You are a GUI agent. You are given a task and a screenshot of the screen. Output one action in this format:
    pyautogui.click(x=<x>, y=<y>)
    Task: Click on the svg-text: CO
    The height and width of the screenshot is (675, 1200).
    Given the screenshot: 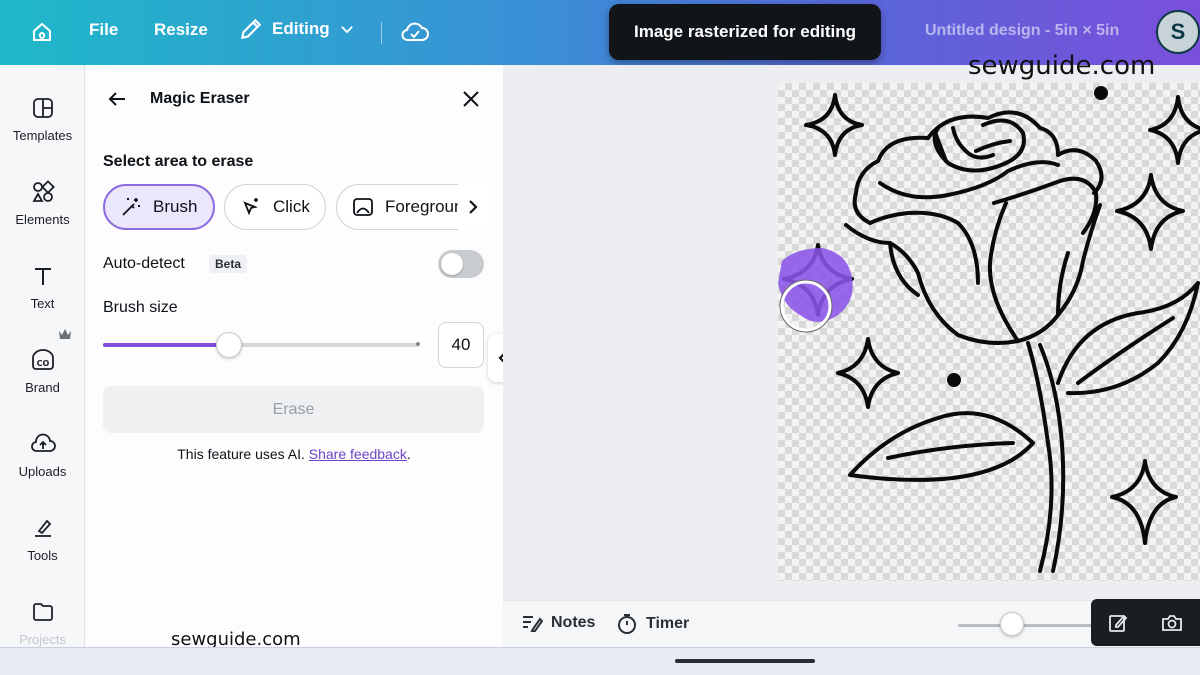 What is the action you would take?
    pyautogui.click(x=42, y=363)
    